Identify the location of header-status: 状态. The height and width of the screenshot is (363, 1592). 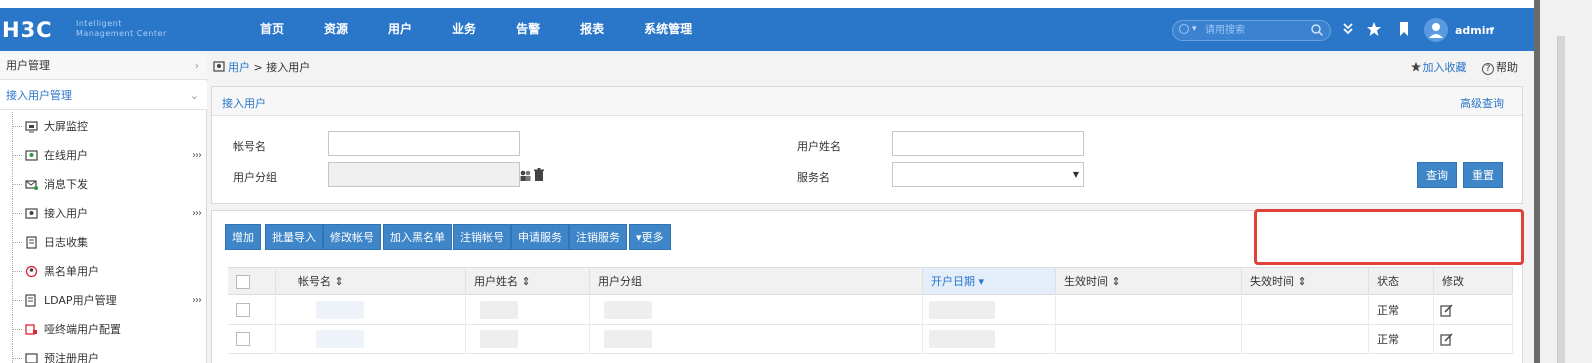
(1401, 281).